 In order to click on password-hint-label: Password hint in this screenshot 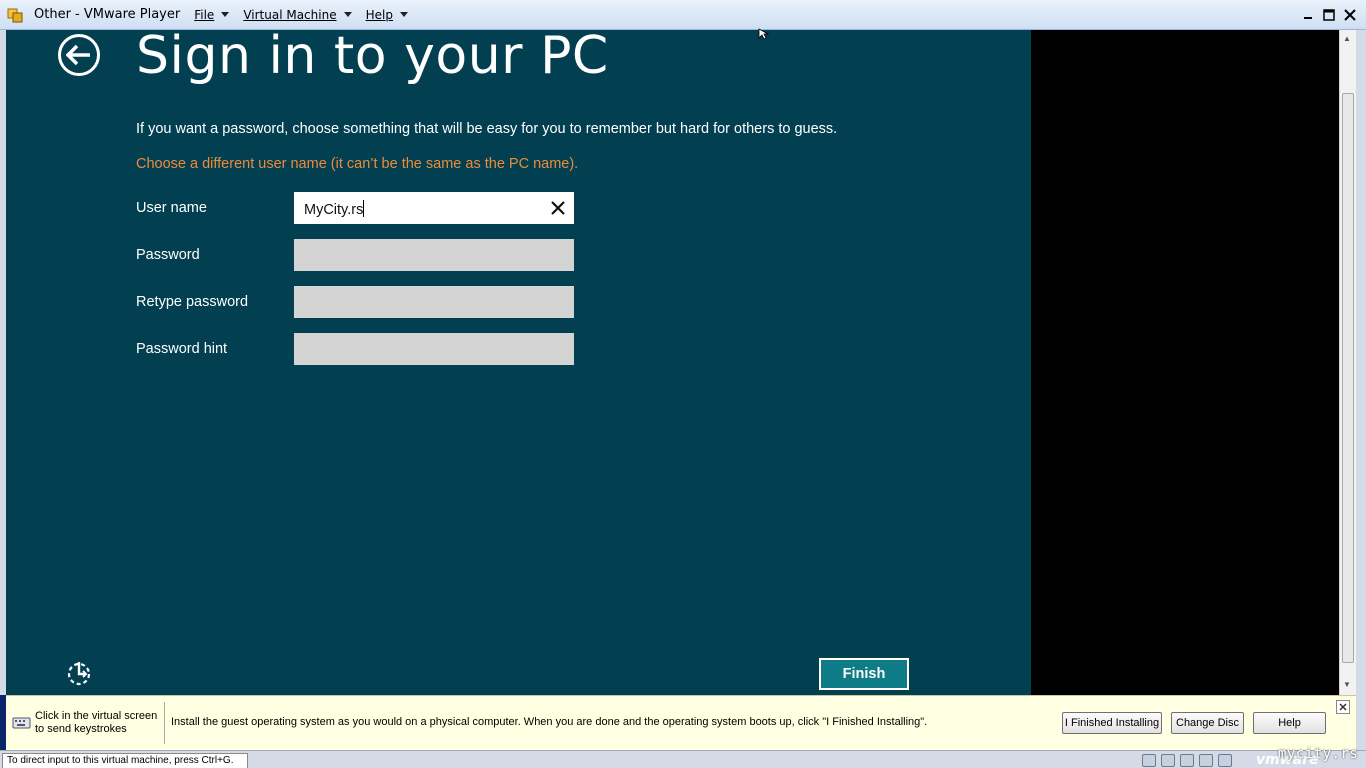, I will do `click(182, 349)`.